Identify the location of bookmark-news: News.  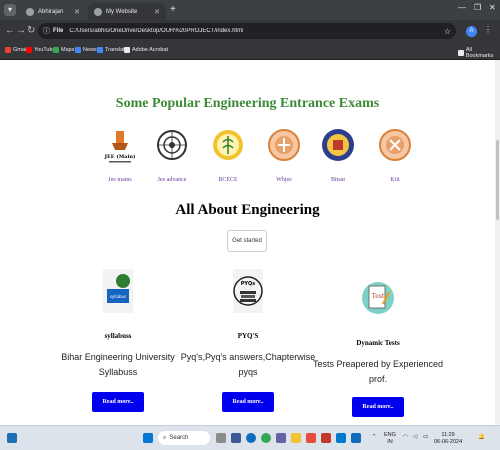
(86, 50).